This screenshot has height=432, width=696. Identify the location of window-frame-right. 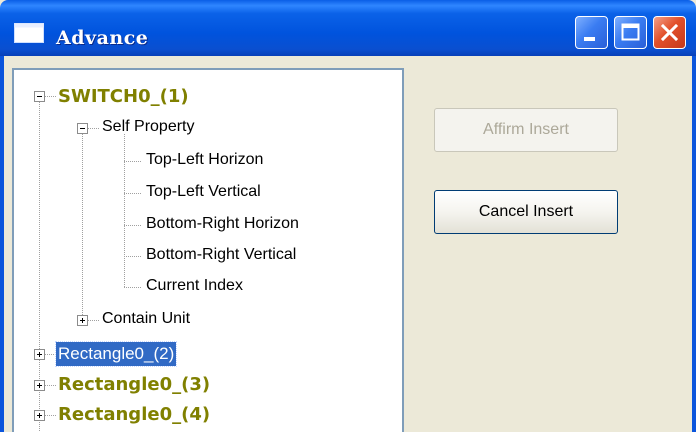
(694, 244).